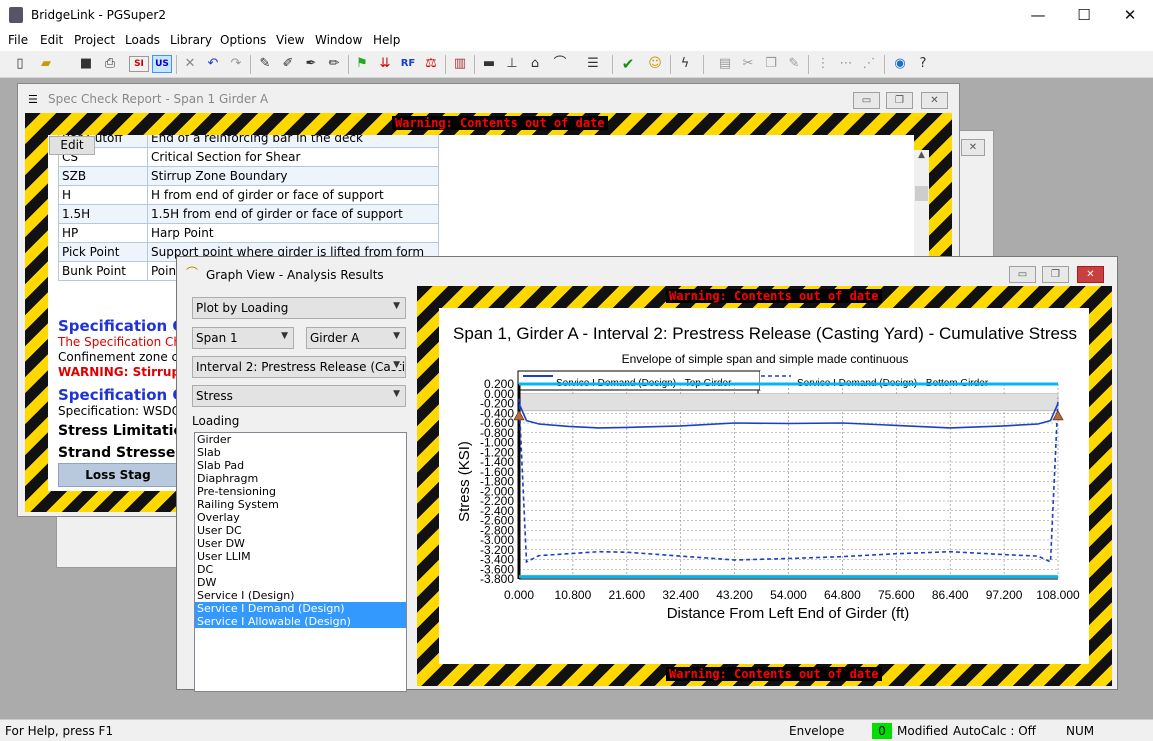  What do you see at coordinates (846, 64) in the screenshot?
I see `align-center-icon: ⋯` at bounding box center [846, 64].